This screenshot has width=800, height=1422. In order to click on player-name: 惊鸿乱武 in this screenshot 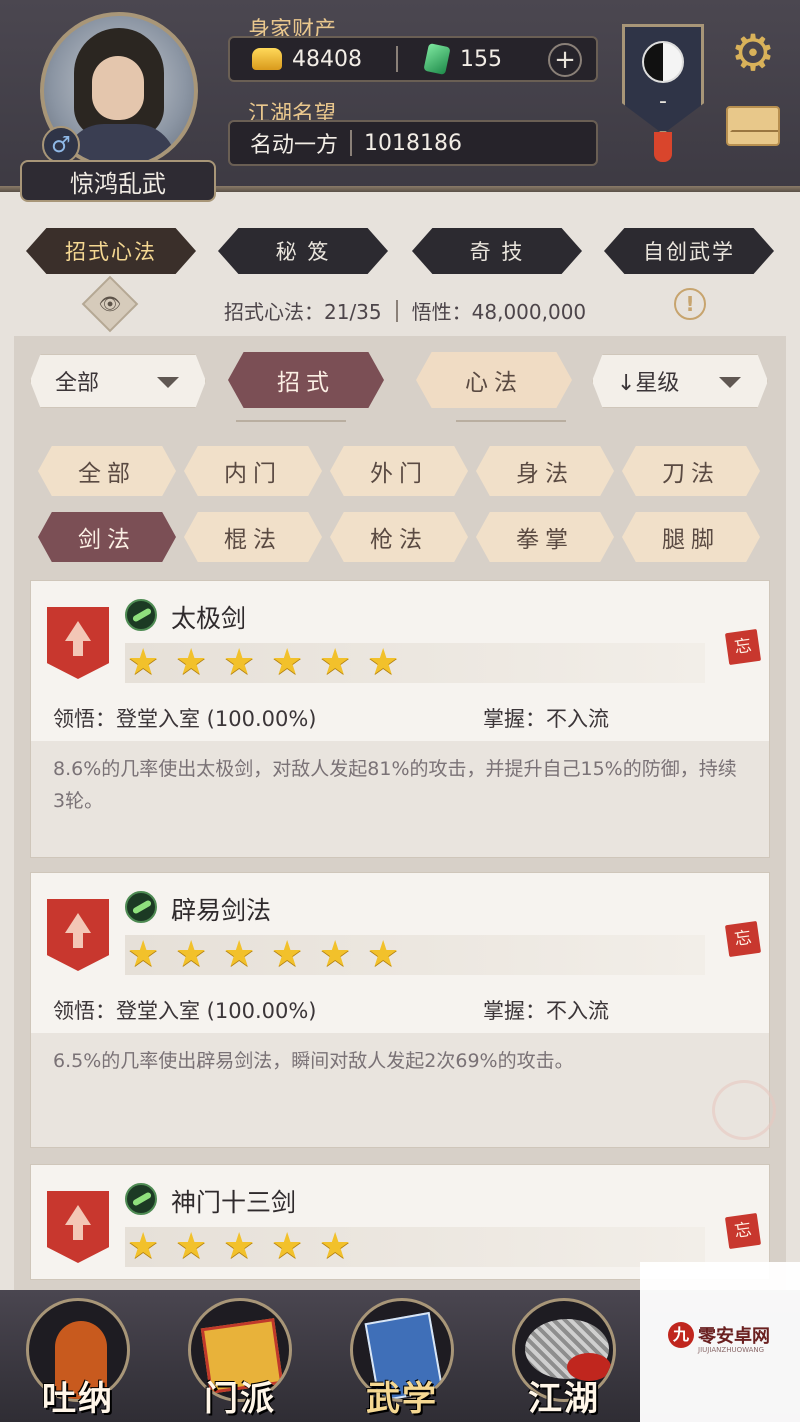, I will do `click(118, 181)`.